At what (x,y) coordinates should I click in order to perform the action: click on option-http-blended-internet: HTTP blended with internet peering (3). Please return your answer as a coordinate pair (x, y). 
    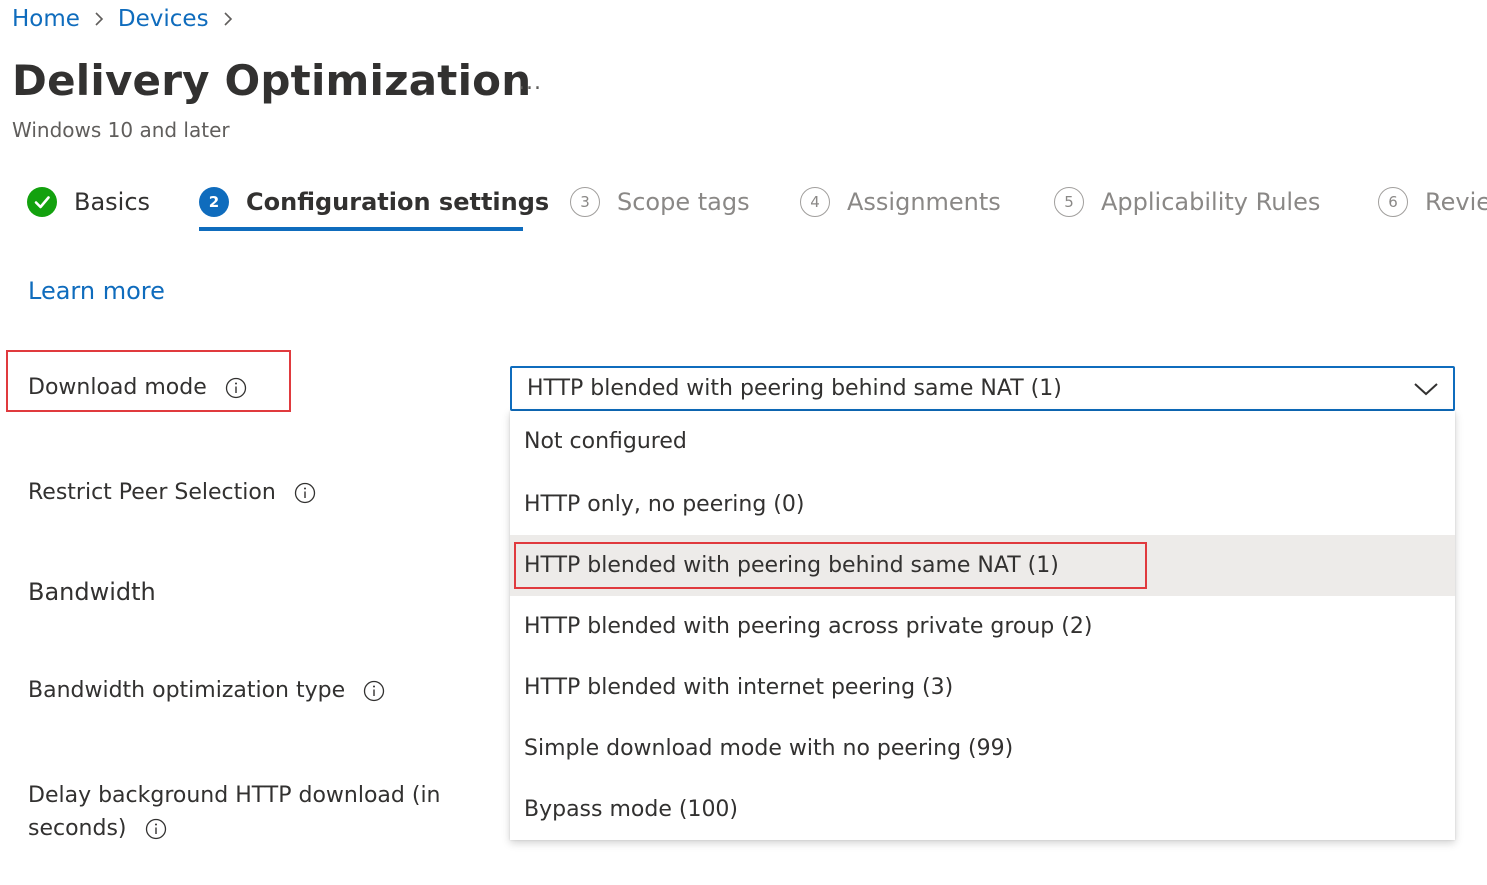
    Looking at the image, I should click on (982, 687).